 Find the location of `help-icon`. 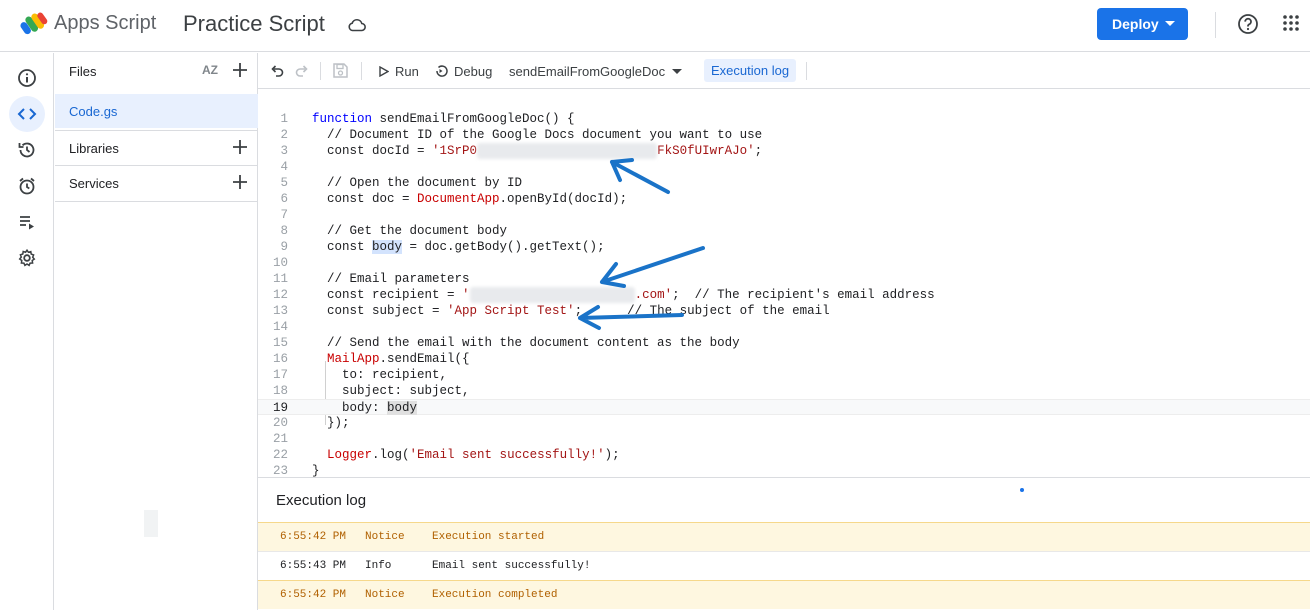

help-icon is located at coordinates (1248, 24).